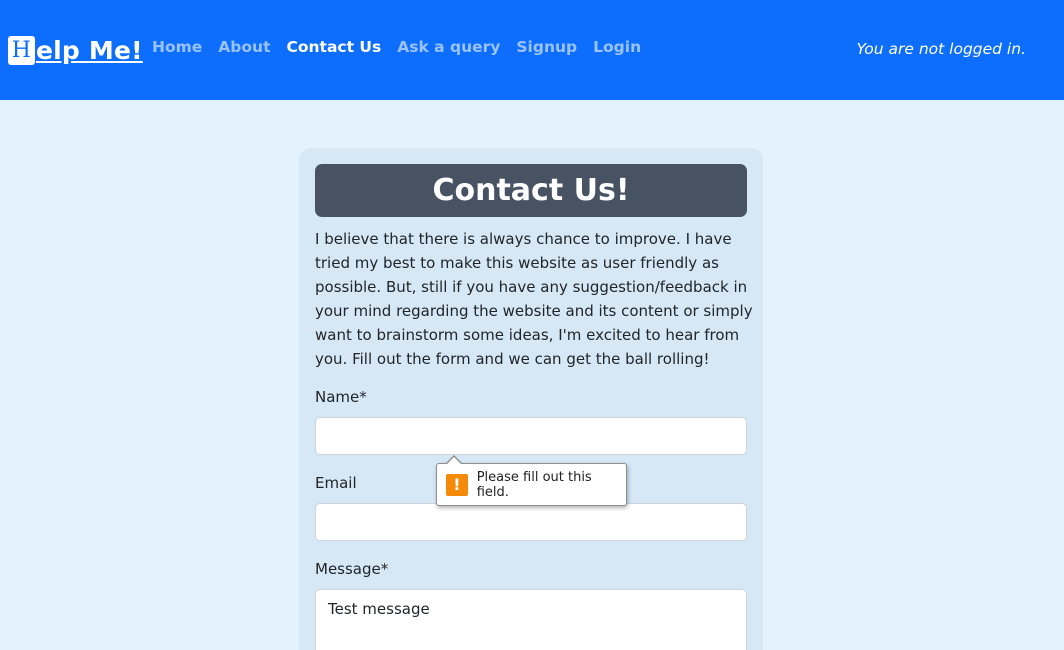  What do you see at coordinates (333, 47) in the screenshot?
I see `nav-contact-us-link: Contact Us` at bounding box center [333, 47].